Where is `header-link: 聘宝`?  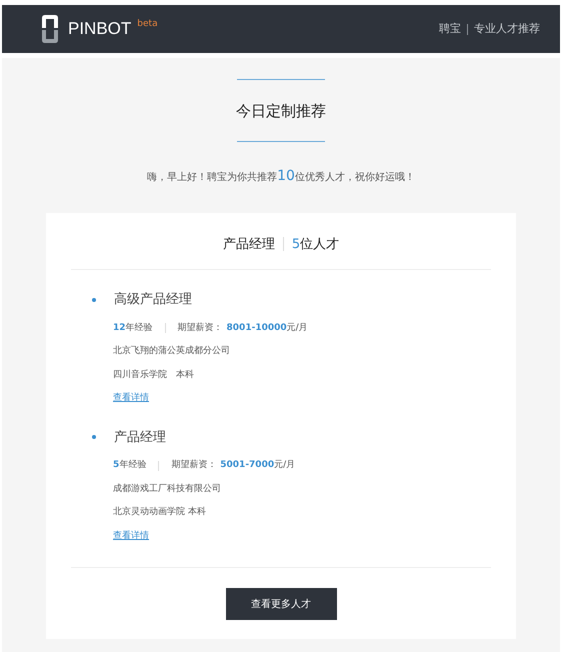
header-link: 聘宝 is located at coordinates (450, 29).